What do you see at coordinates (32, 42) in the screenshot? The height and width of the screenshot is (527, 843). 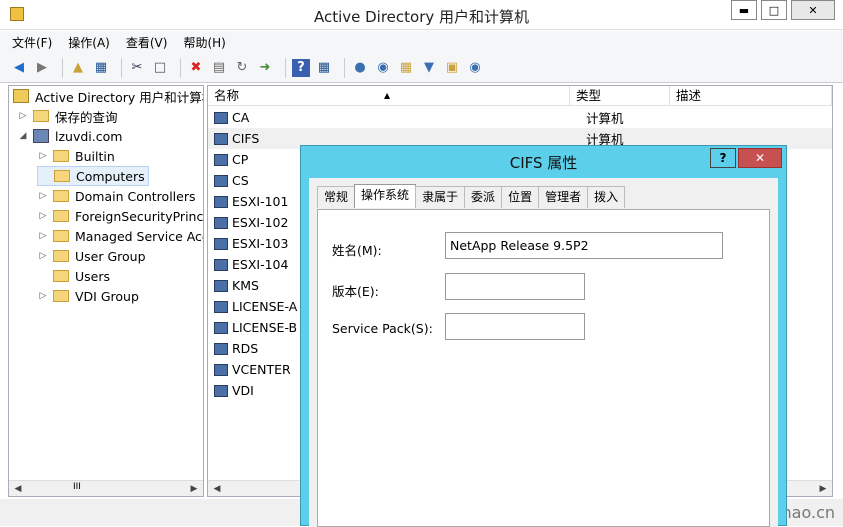 I see `menu-file: 文件(F)` at bounding box center [32, 42].